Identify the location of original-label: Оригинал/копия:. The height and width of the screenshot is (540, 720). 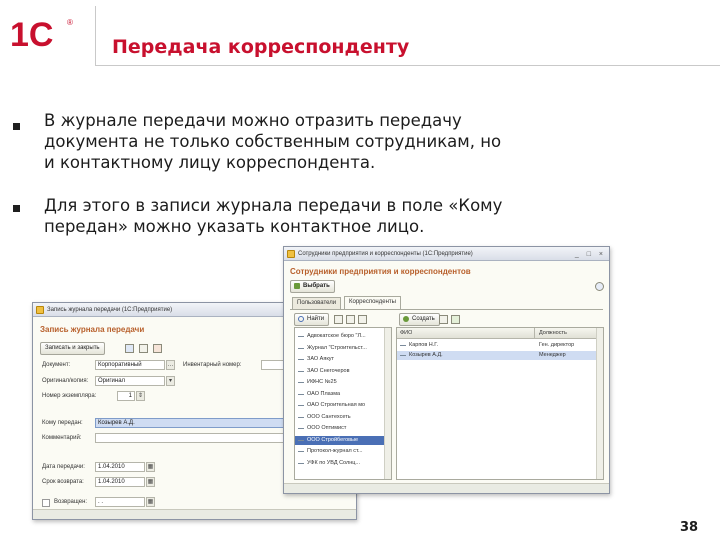
(65, 381).